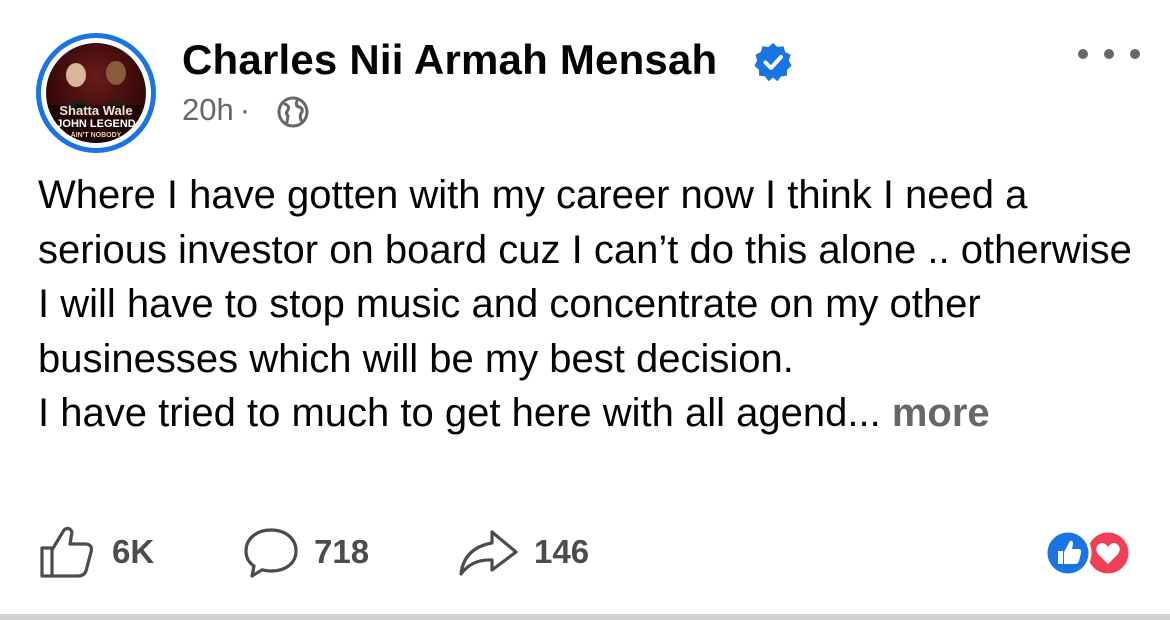 Image resolution: width=1170 pixels, height=620 pixels. I want to click on avatar-image: Shatta Wale JOHN LEGEND AIN'T NOBODY, so click(96, 93).